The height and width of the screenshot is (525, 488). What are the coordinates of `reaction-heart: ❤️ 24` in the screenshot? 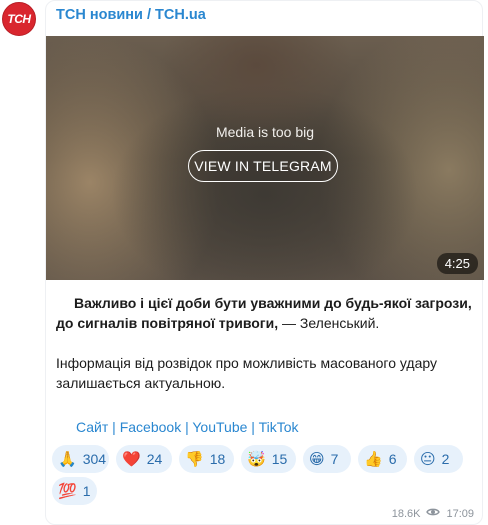 It's located at (144, 459).